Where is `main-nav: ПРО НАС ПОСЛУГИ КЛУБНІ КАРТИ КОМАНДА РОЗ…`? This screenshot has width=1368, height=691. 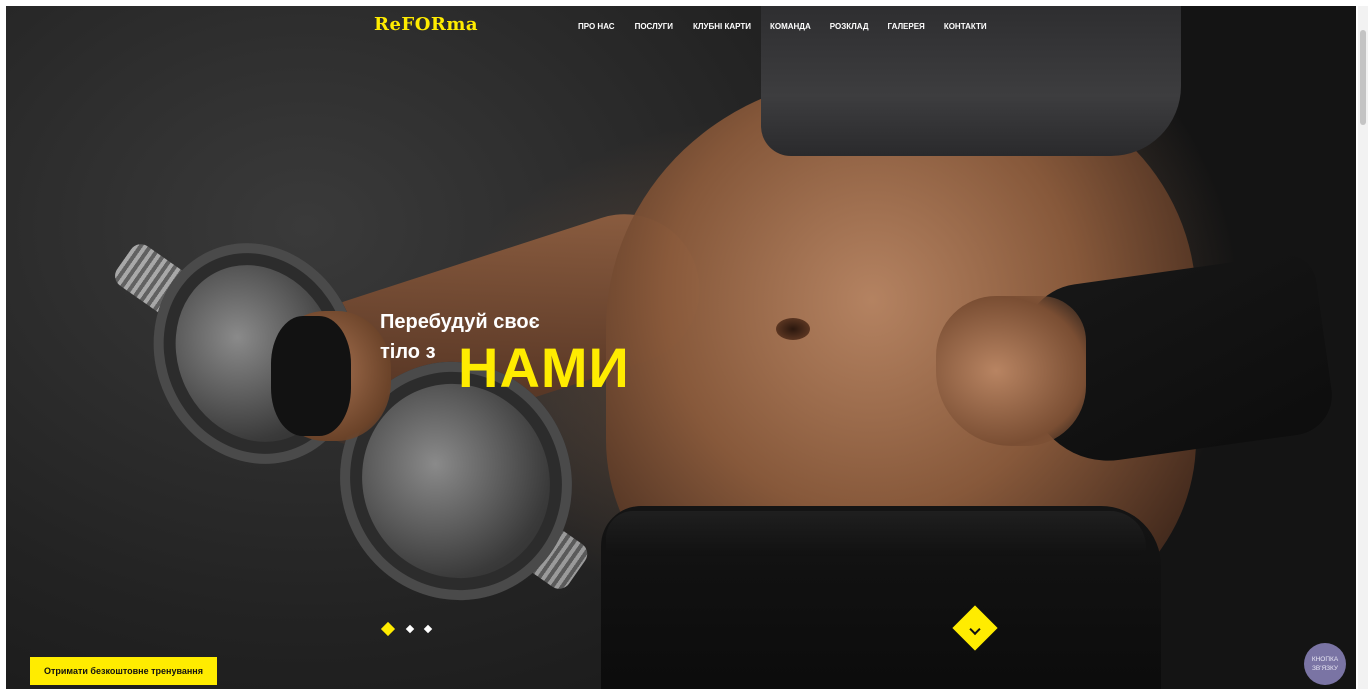 main-nav: ПРО НАС ПОСЛУГИ КЛУБНІ КАРТИ КОМАНДА РОЗ… is located at coordinates (782, 26).